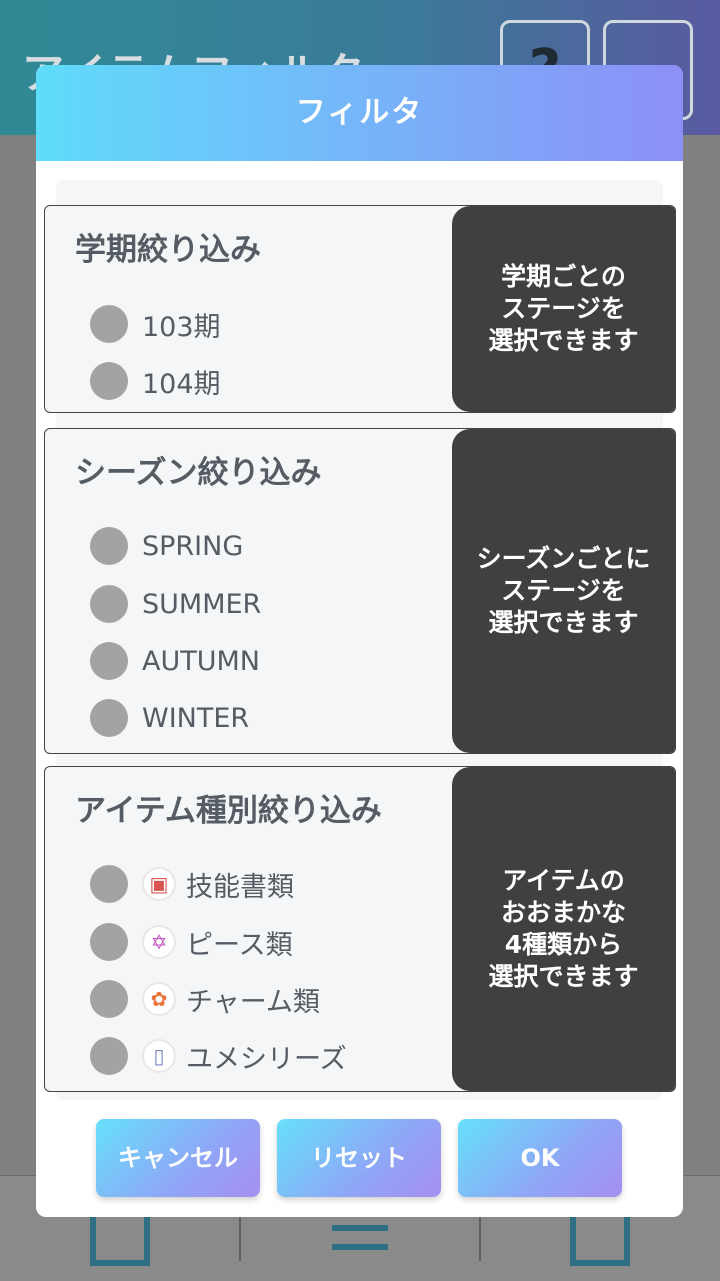 This screenshot has height=1281, width=720. What do you see at coordinates (181, 384) in the screenshot?
I see `option-label: 104期` at bounding box center [181, 384].